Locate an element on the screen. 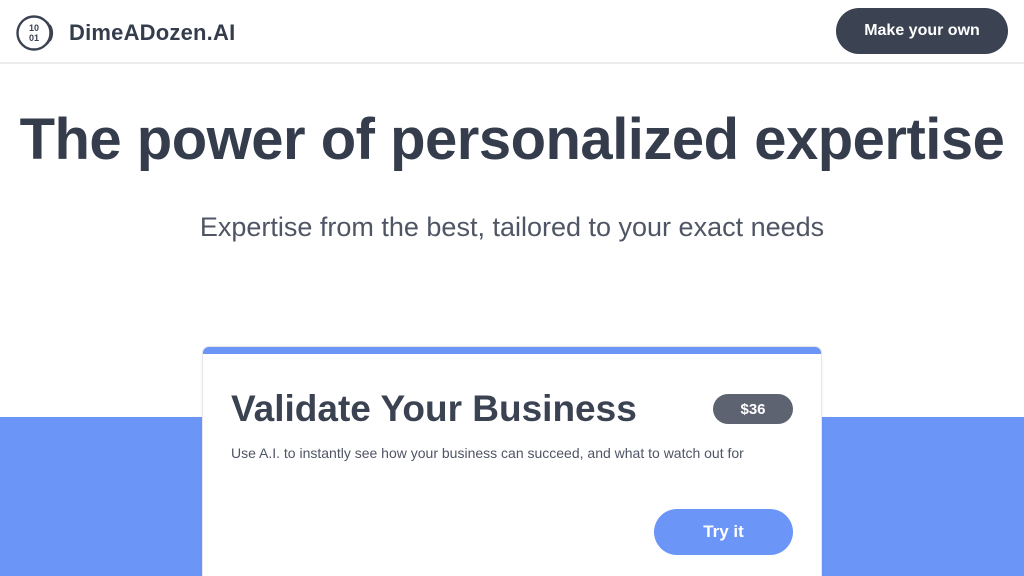 Image resolution: width=1024 pixels, height=576 pixels. try-it-button: Try it is located at coordinates (723, 532).